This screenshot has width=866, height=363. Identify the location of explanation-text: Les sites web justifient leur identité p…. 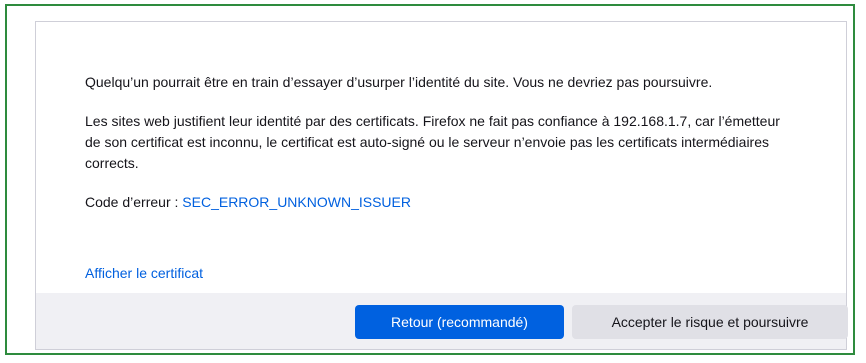
(432, 142).